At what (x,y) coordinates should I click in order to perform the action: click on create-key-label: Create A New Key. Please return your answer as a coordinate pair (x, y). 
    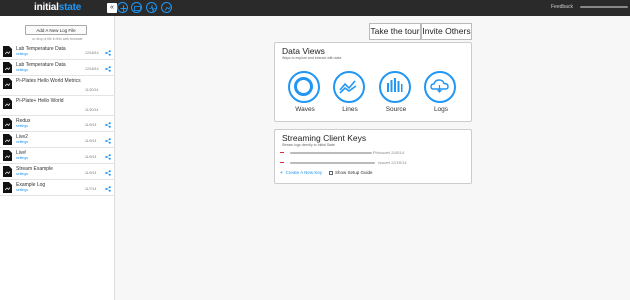
    Looking at the image, I should click on (304, 172).